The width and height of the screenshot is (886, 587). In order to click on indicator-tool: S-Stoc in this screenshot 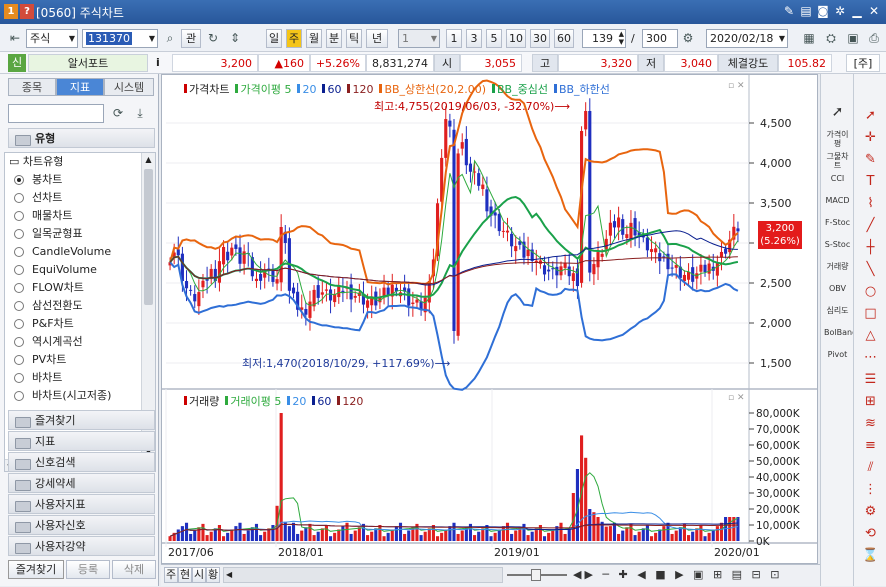, I will do `click(837, 244)`.